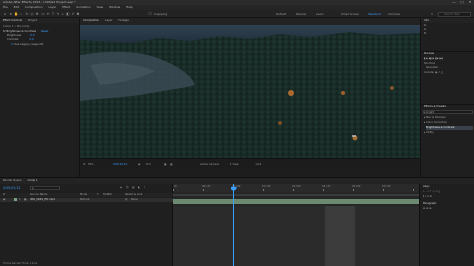 This screenshot has width=474, height=266. What do you see at coordinates (32, 20) in the screenshot?
I see `tab-project: Project` at bounding box center [32, 20].